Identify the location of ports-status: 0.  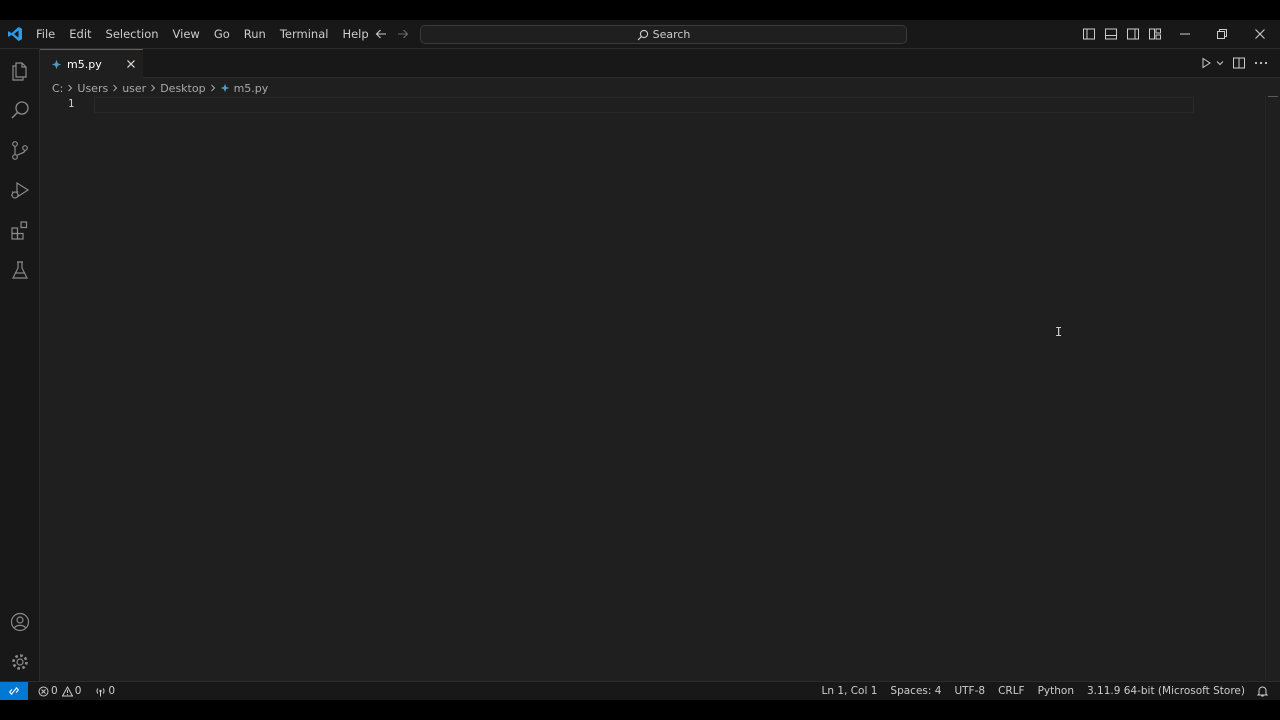
(105, 691).